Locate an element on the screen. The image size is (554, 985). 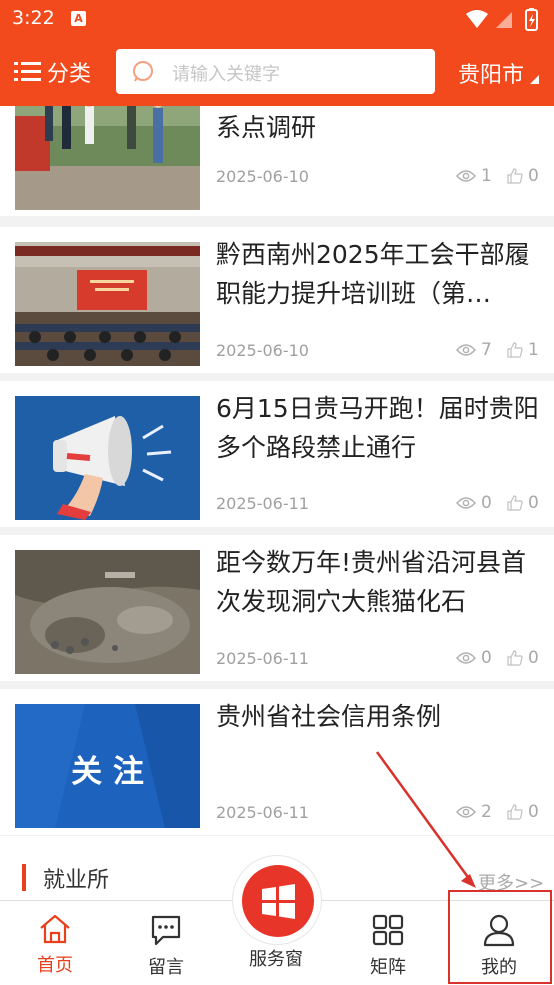
service-window-button is located at coordinates (277, 900).